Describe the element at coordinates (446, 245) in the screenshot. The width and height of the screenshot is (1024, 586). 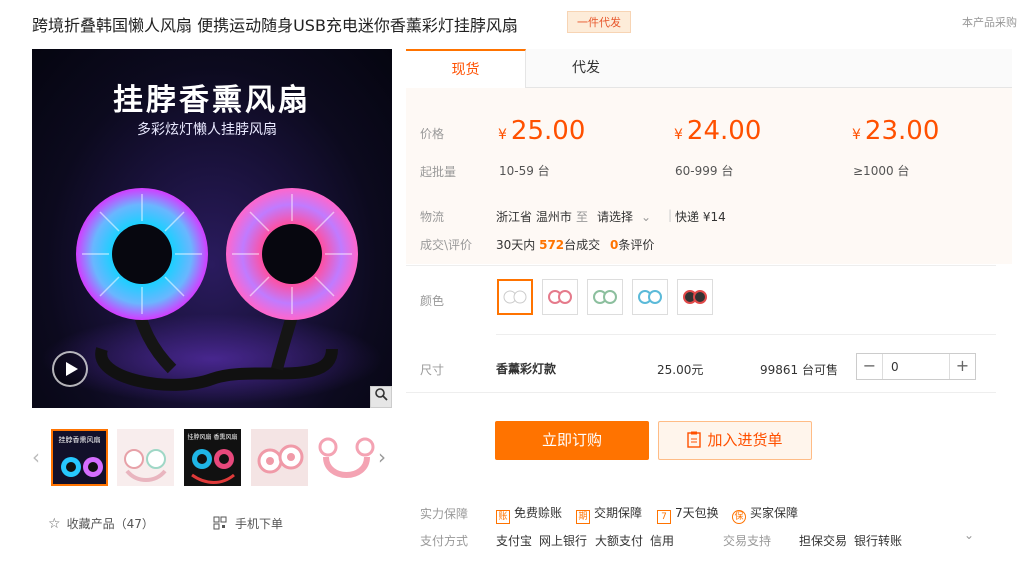
I see `deals-label: 成交\评价` at that location.